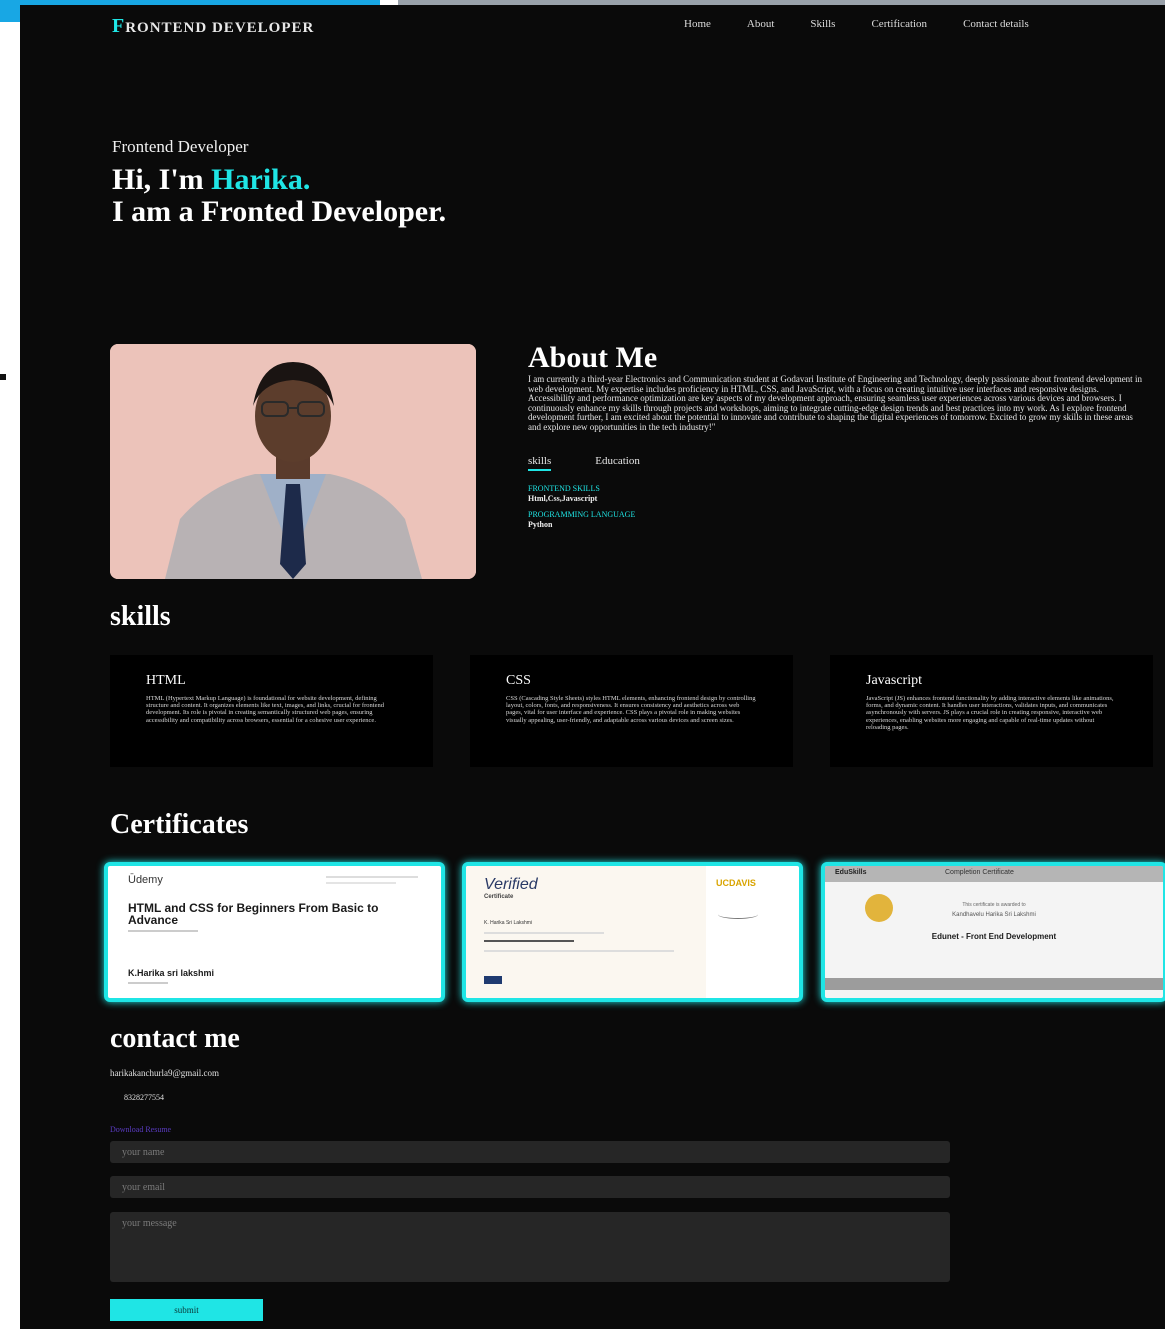 Image resolution: width=1165 pixels, height=1329 pixels. Describe the element at coordinates (261, 179) in the screenshot. I see `hero-name: Harika.` at that location.